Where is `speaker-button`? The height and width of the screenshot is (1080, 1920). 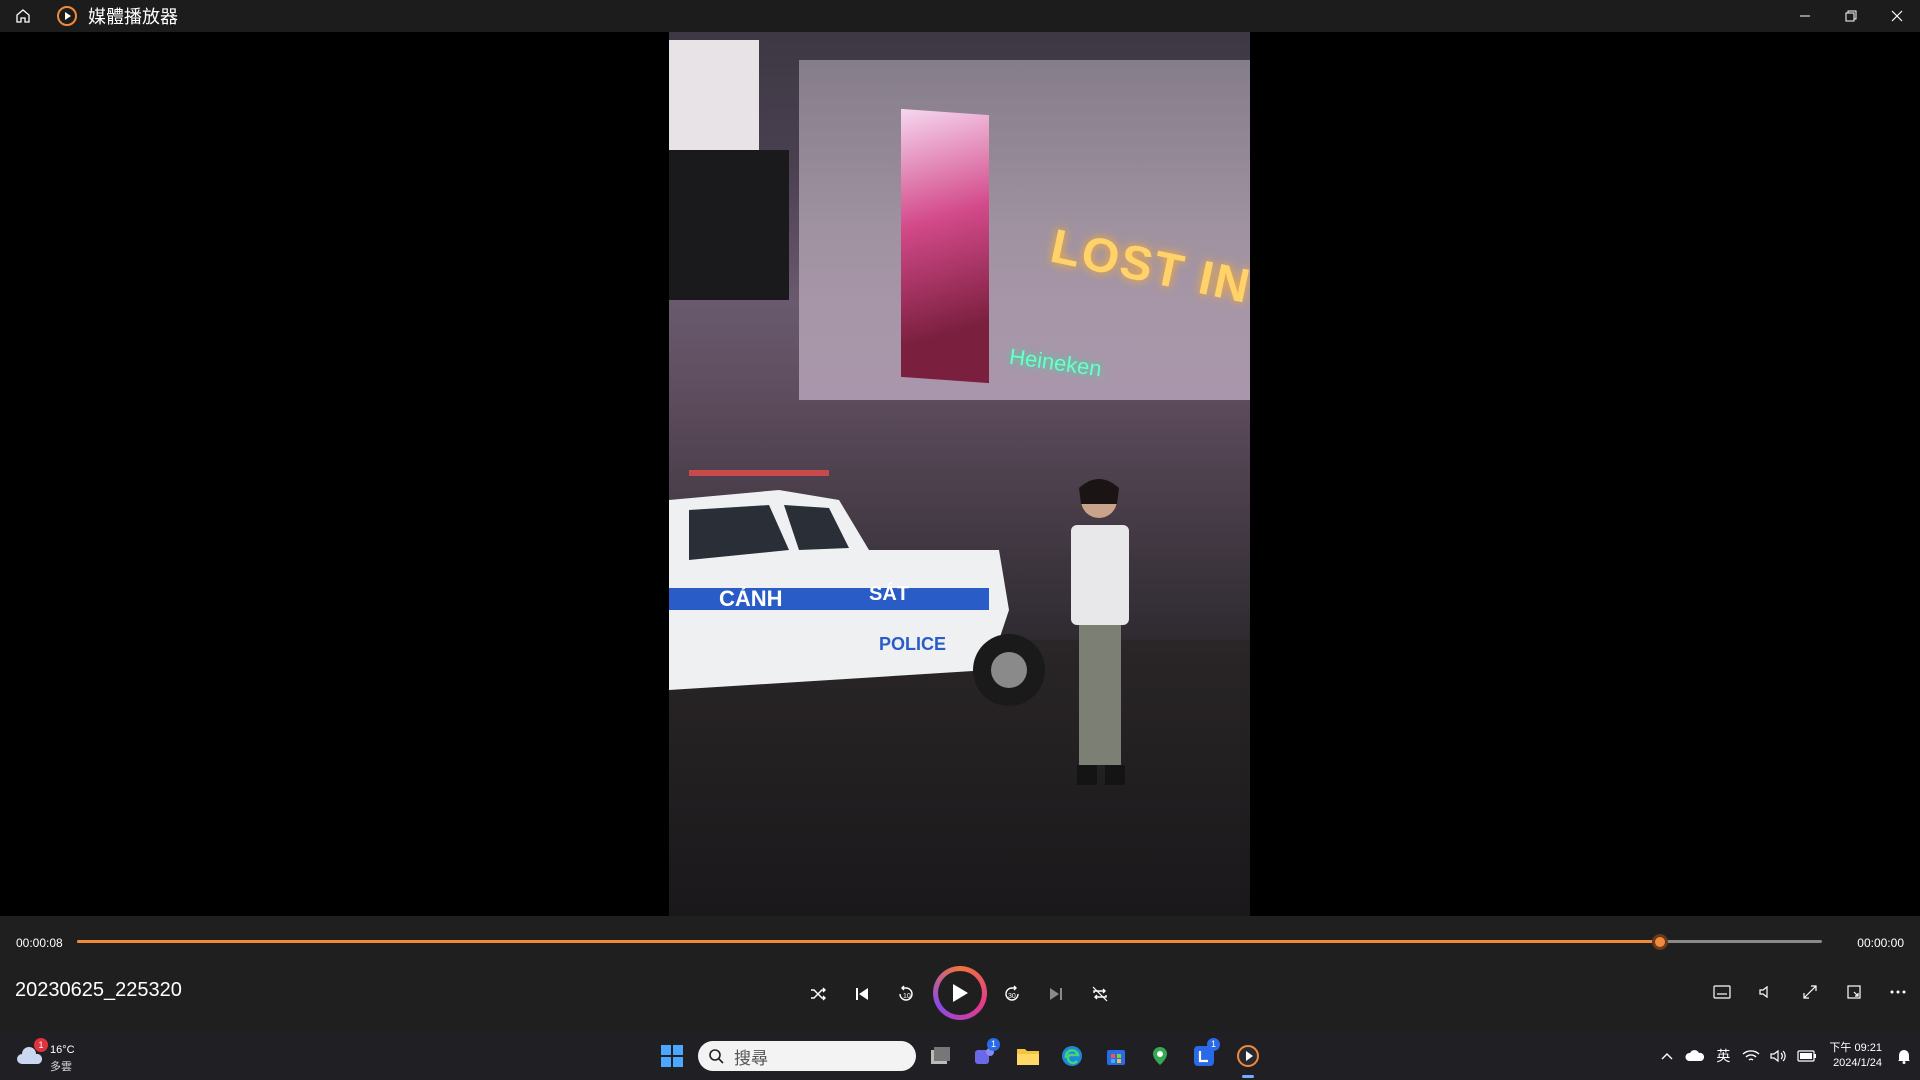 speaker-button is located at coordinates (1779, 1056).